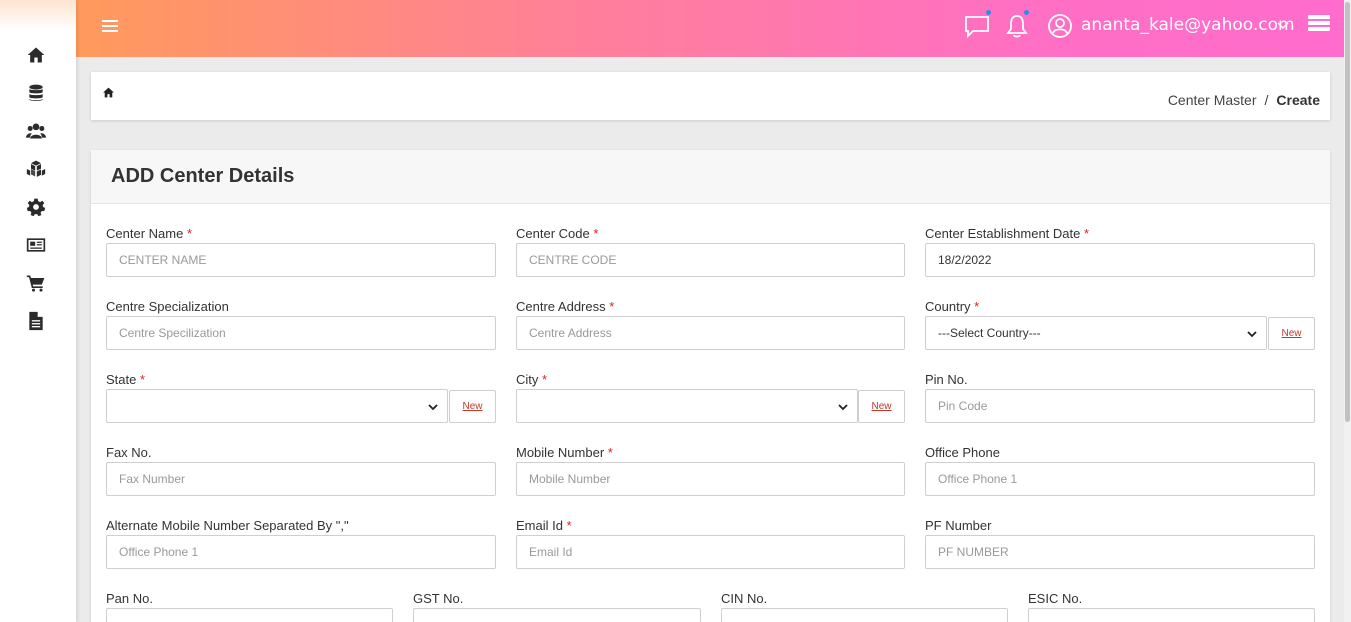  Describe the element at coordinates (1298, 100) in the screenshot. I see `breadcrumb-current: Create` at that location.